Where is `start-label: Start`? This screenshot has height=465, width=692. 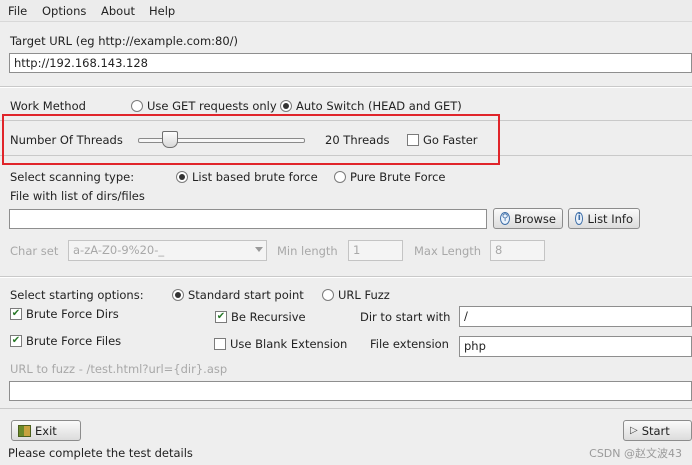 start-label: Start is located at coordinates (655, 430).